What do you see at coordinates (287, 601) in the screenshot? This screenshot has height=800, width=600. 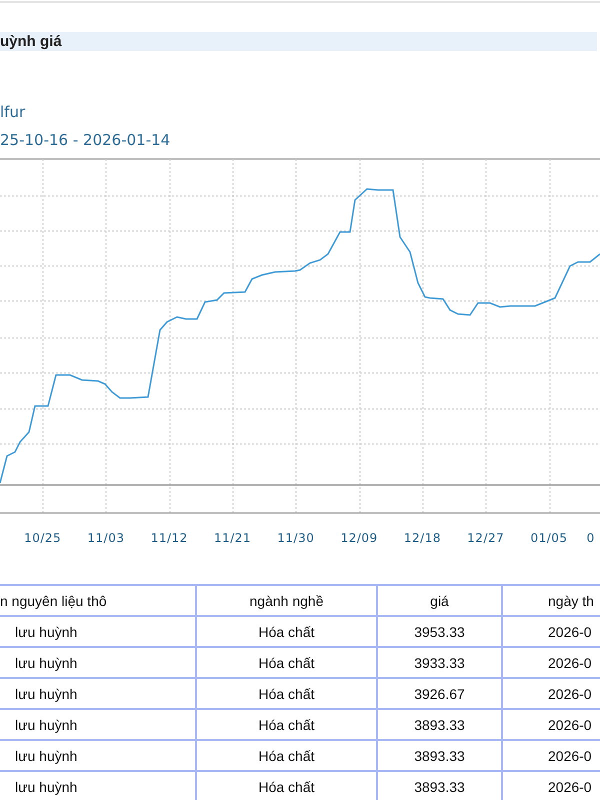 I see `column-header: ngành nghề` at bounding box center [287, 601].